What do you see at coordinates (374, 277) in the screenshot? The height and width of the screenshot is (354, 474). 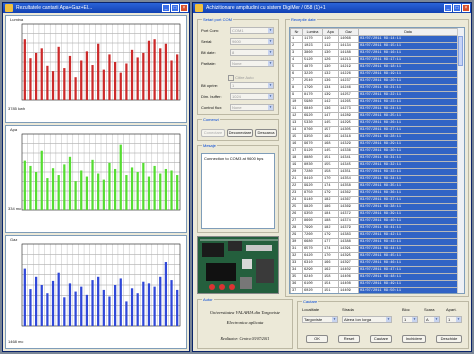 I see `table-row: 35 6240 158 14406 03/07/2011 09:48:11` at bounding box center [374, 277].